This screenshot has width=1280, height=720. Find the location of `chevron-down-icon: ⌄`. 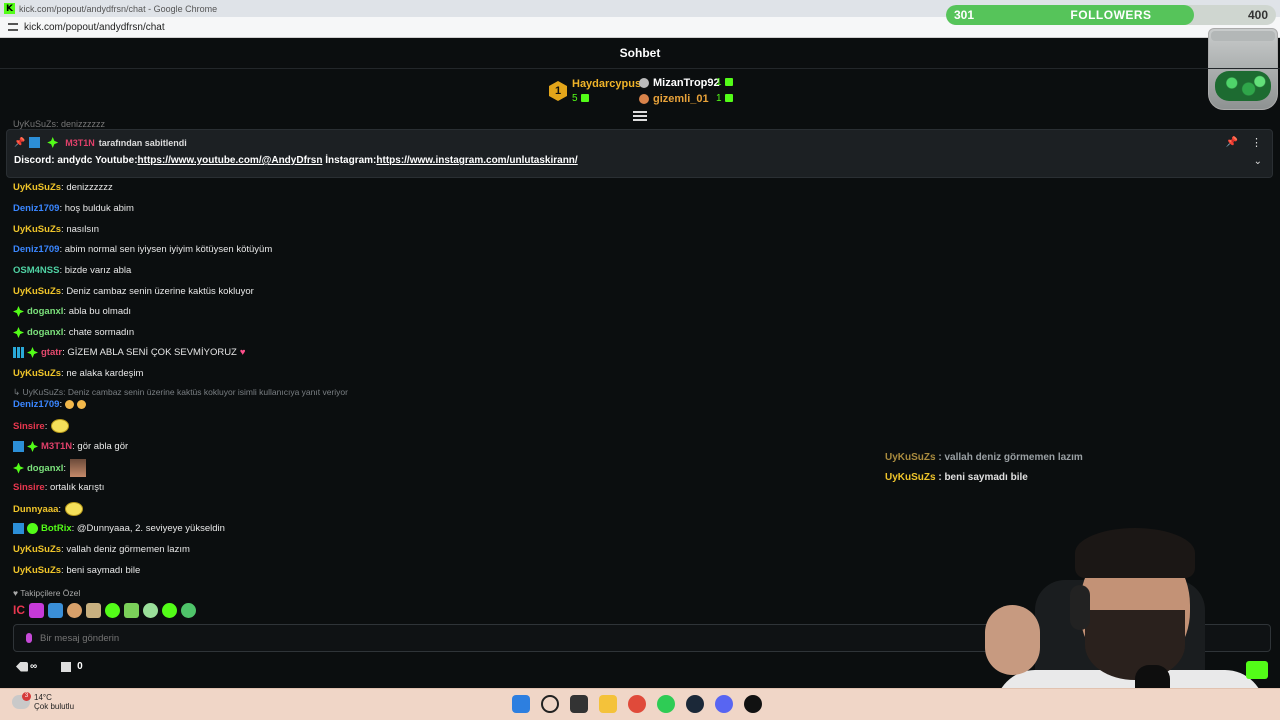

chevron-down-icon: ⌄ is located at coordinates (1258, 161).